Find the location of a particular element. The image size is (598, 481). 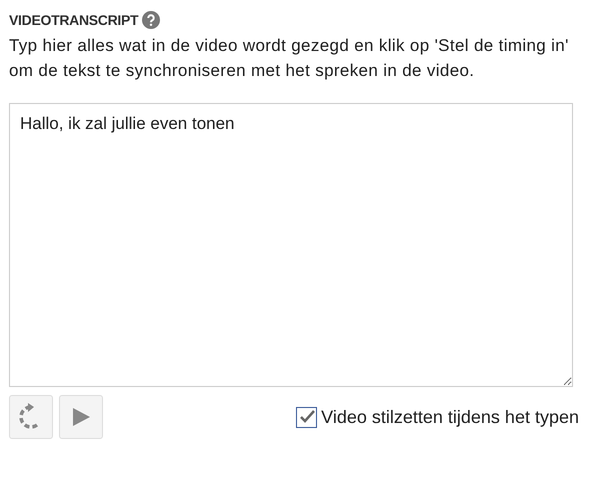

instructions-text: Typ hier alles wat in de video wordt gezegd en klik op 'Stel de timing in' om de tekst te synchroniseren met het spreken in de video. is located at coordinates (289, 58).